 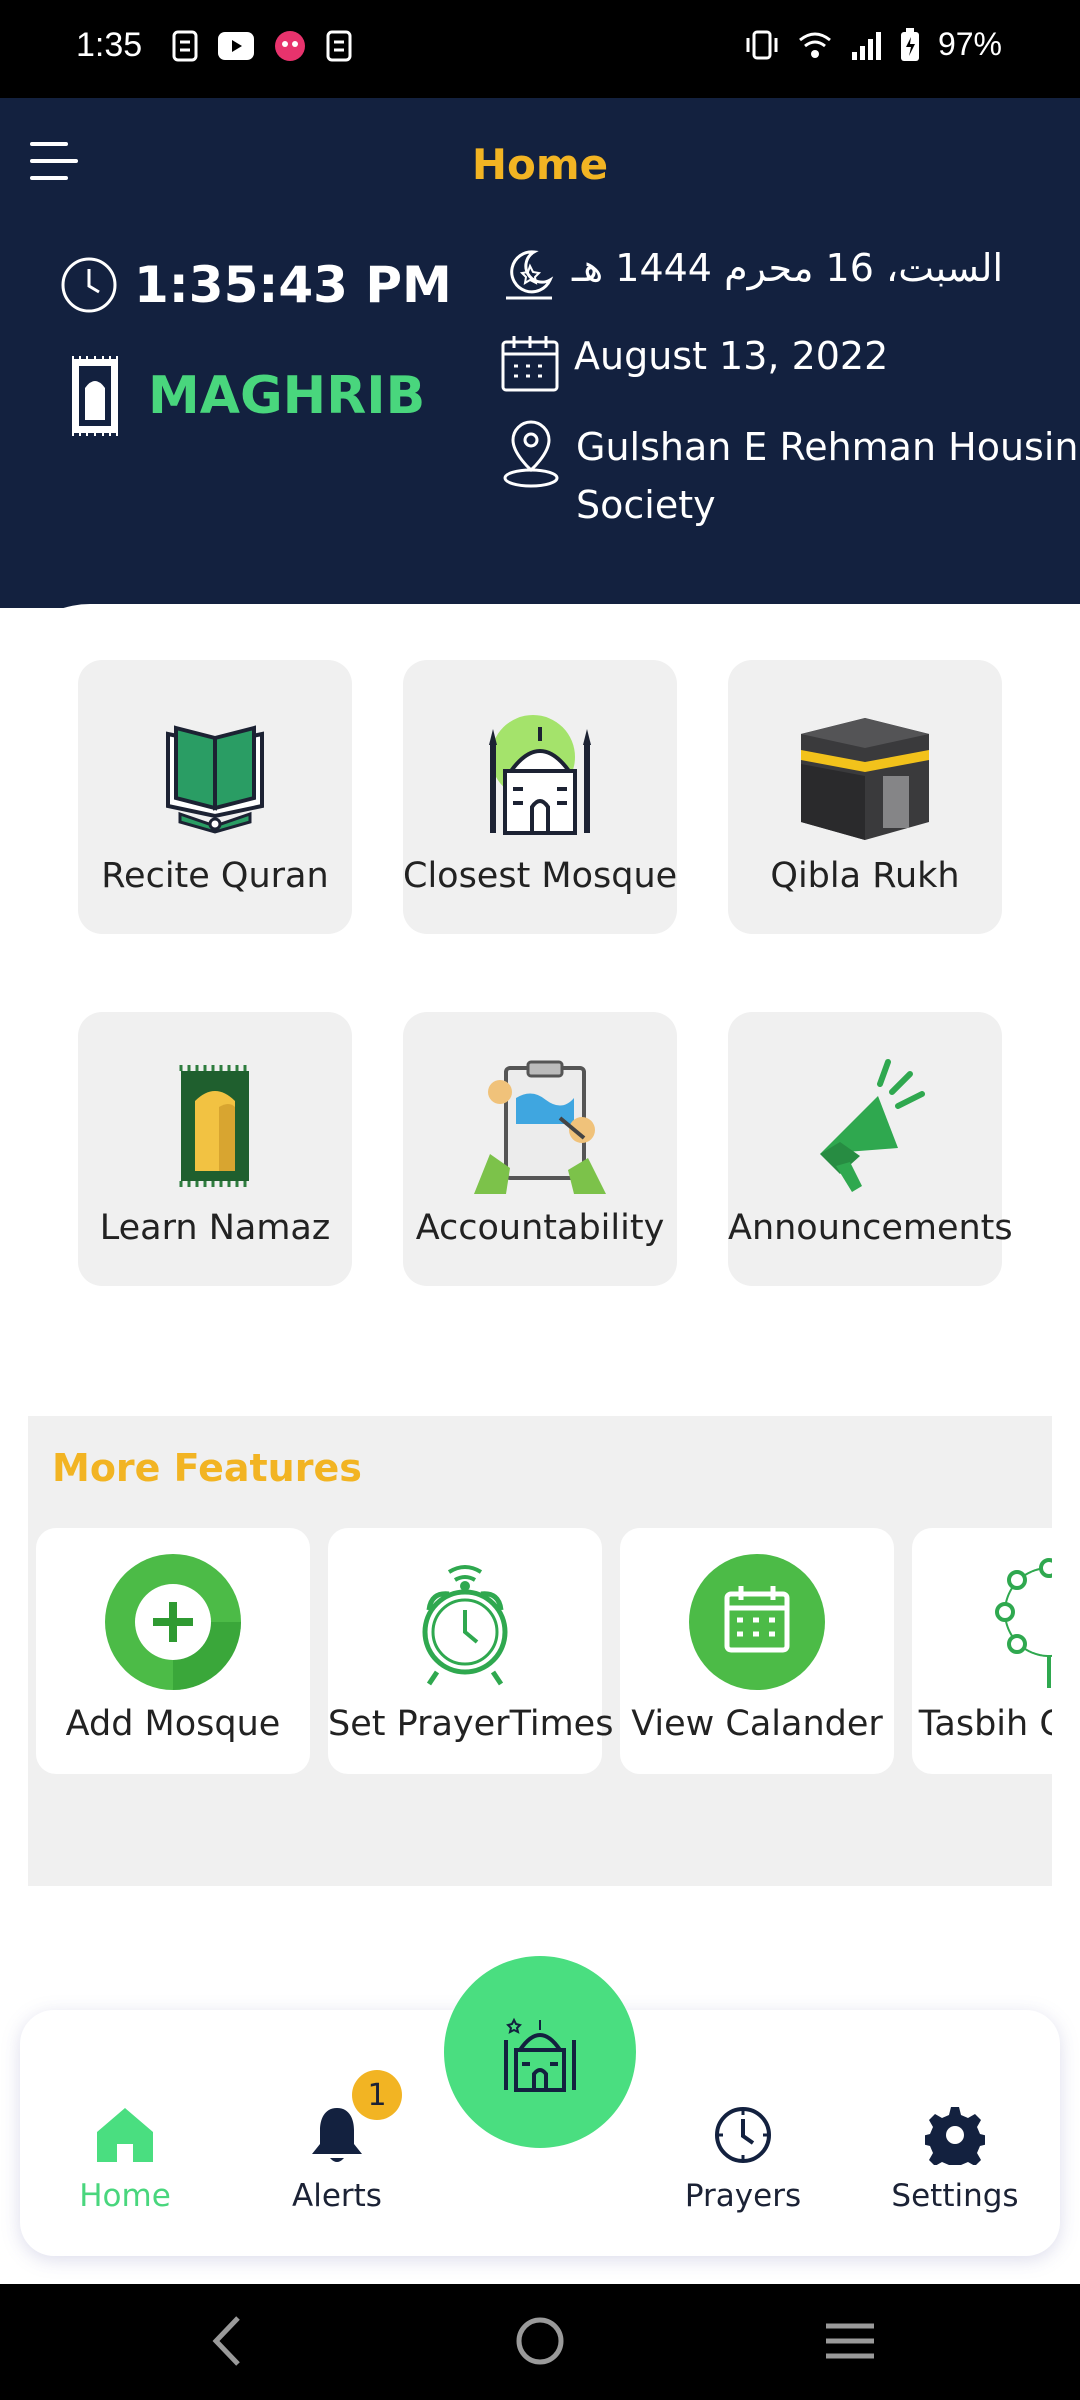 What do you see at coordinates (293, 285) in the screenshot?
I see `clock-text: 1:35:43 PM` at bounding box center [293, 285].